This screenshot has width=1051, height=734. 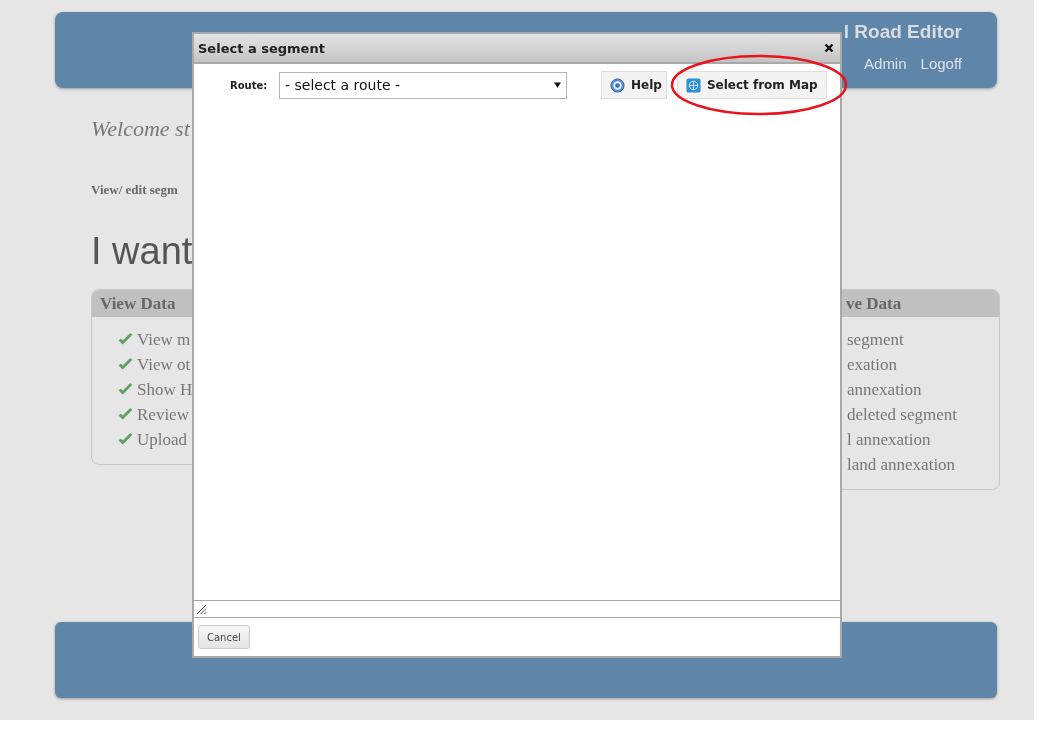 What do you see at coordinates (163, 414) in the screenshot?
I see `panel-link: Review` at bounding box center [163, 414].